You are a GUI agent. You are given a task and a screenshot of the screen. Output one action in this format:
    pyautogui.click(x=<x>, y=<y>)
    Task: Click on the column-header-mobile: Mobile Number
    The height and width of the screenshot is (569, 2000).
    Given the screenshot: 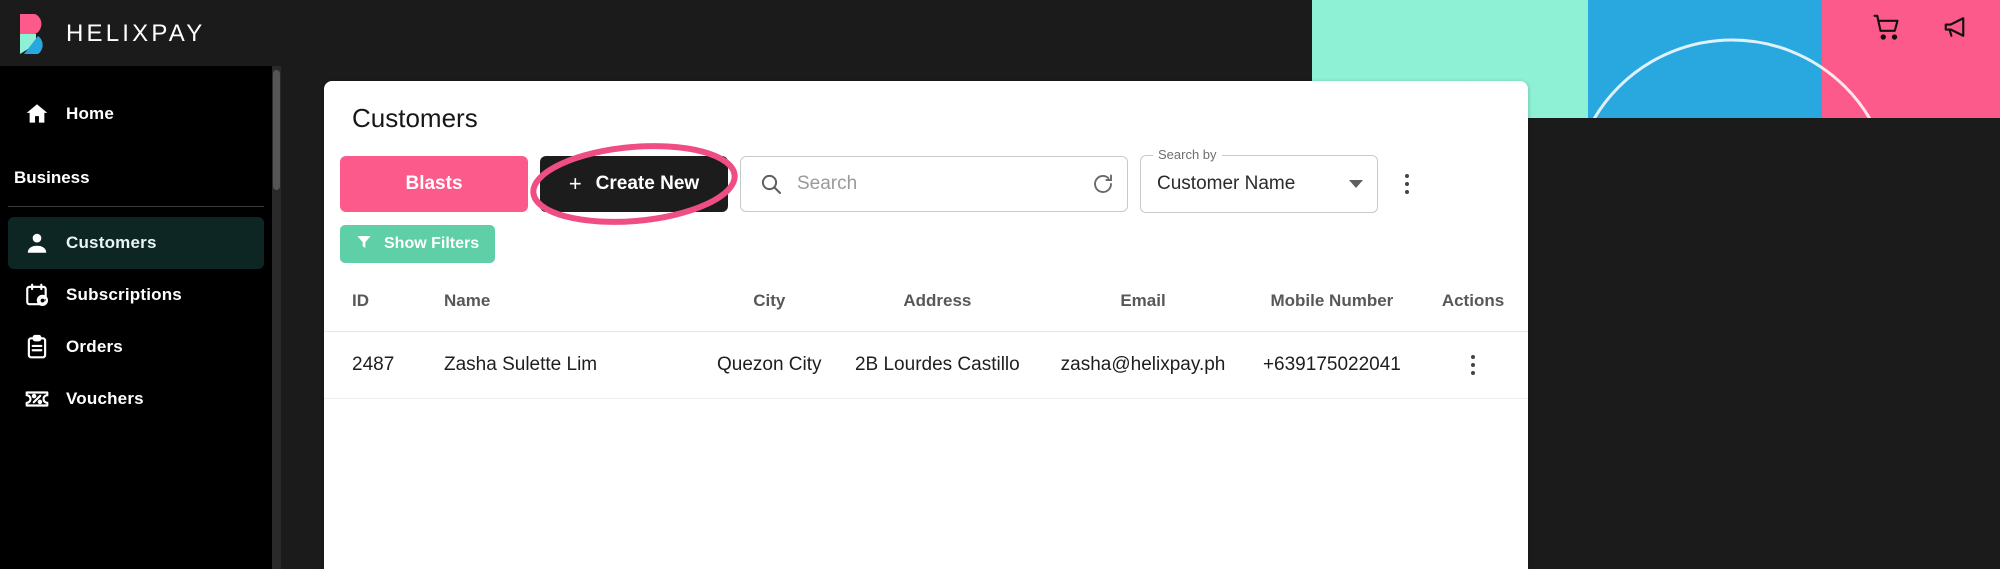 What is the action you would take?
    pyautogui.click(x=1331, y=305)
    